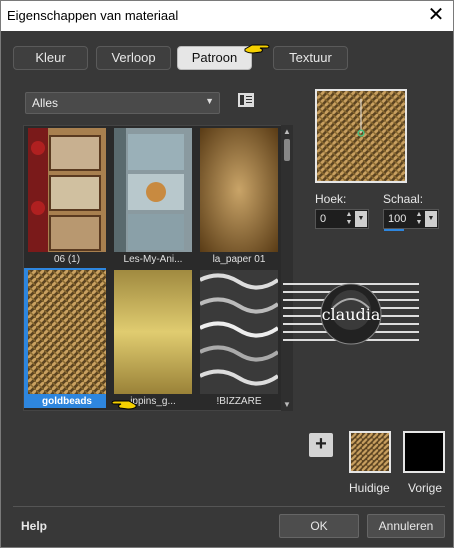 Image resolution: width=454 pixels, height=548 pixels. I want to click on scroll-down-icon: ▼, so click(287, 404).